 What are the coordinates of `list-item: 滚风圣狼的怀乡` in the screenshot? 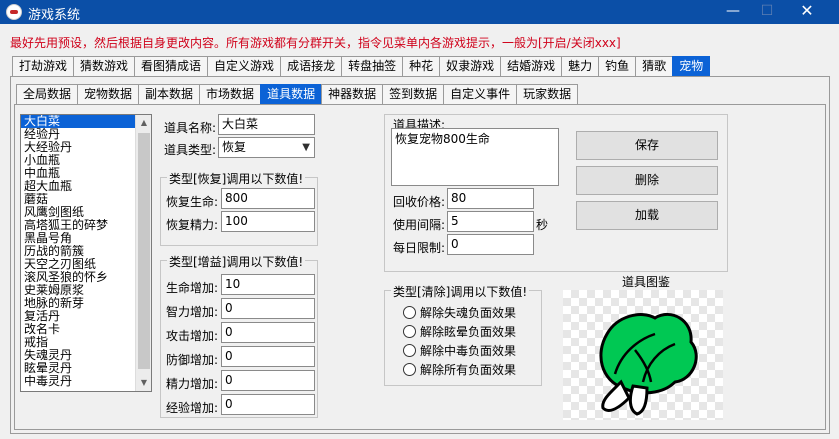 It's located at (79, 277).